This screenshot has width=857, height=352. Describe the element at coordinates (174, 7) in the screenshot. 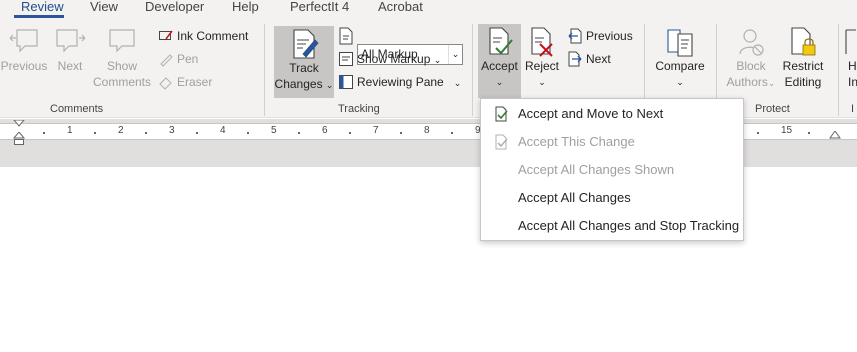

I see `tab-developer: Developer` at that location.